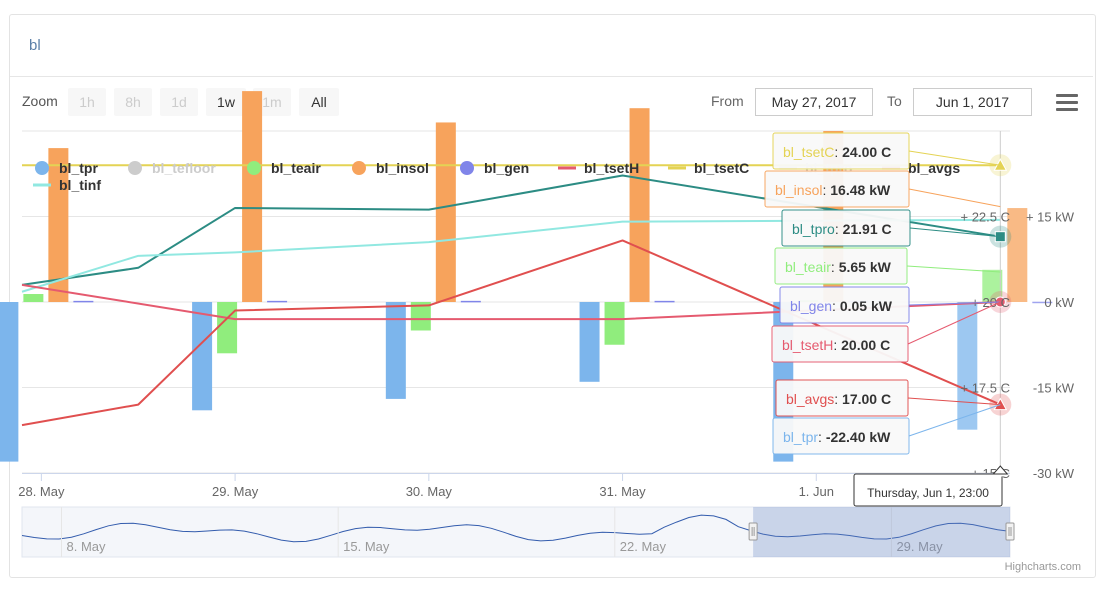 This screenshot has height=596, width=1107. What do you see at coordinates (184, 168) in the screenshot?
I see `legend-item-bl-tefloor: bl_tefloor` at bounding box center [184, 168].